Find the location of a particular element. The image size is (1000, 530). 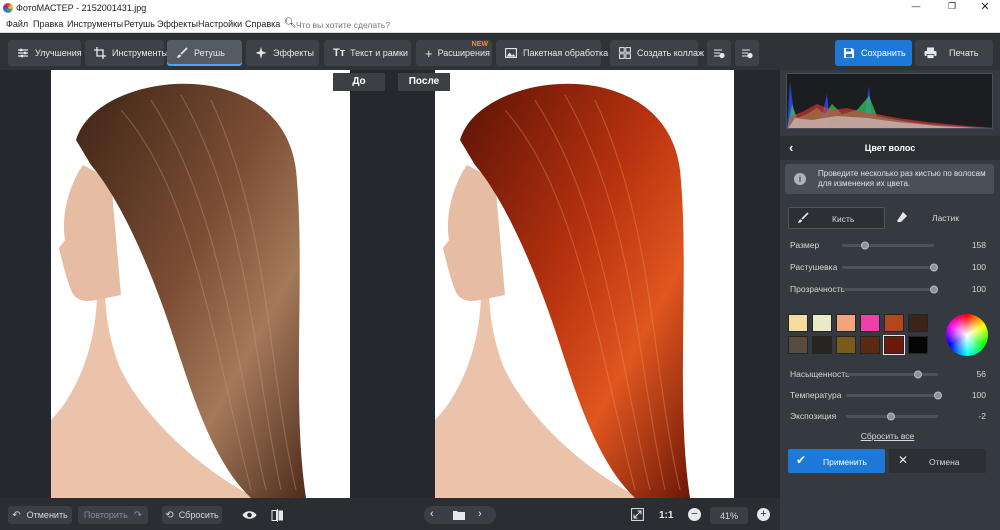

eraser-tool-button: Ластик is located at coordinates (940, 218).